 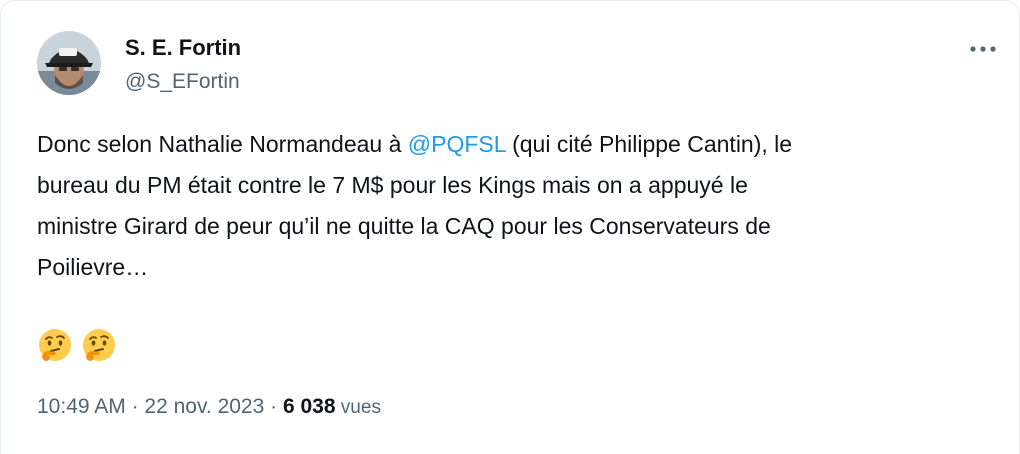 I want to click on author-display-name: S. E. Fortin, so click(x=183, y=48).